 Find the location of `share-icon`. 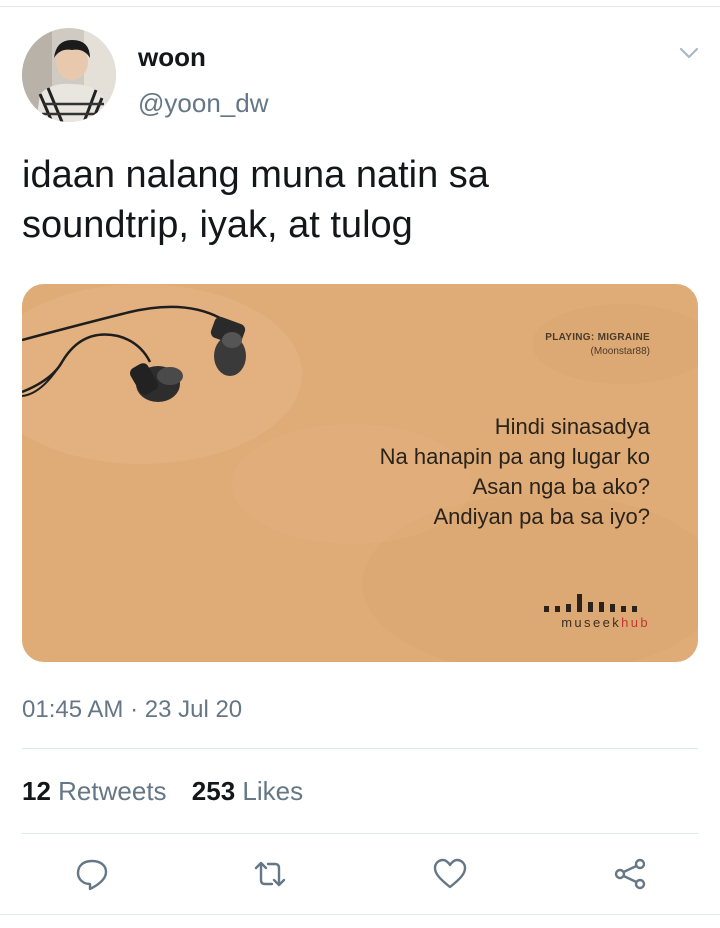

share-icon is located at coordinates (630, 874).